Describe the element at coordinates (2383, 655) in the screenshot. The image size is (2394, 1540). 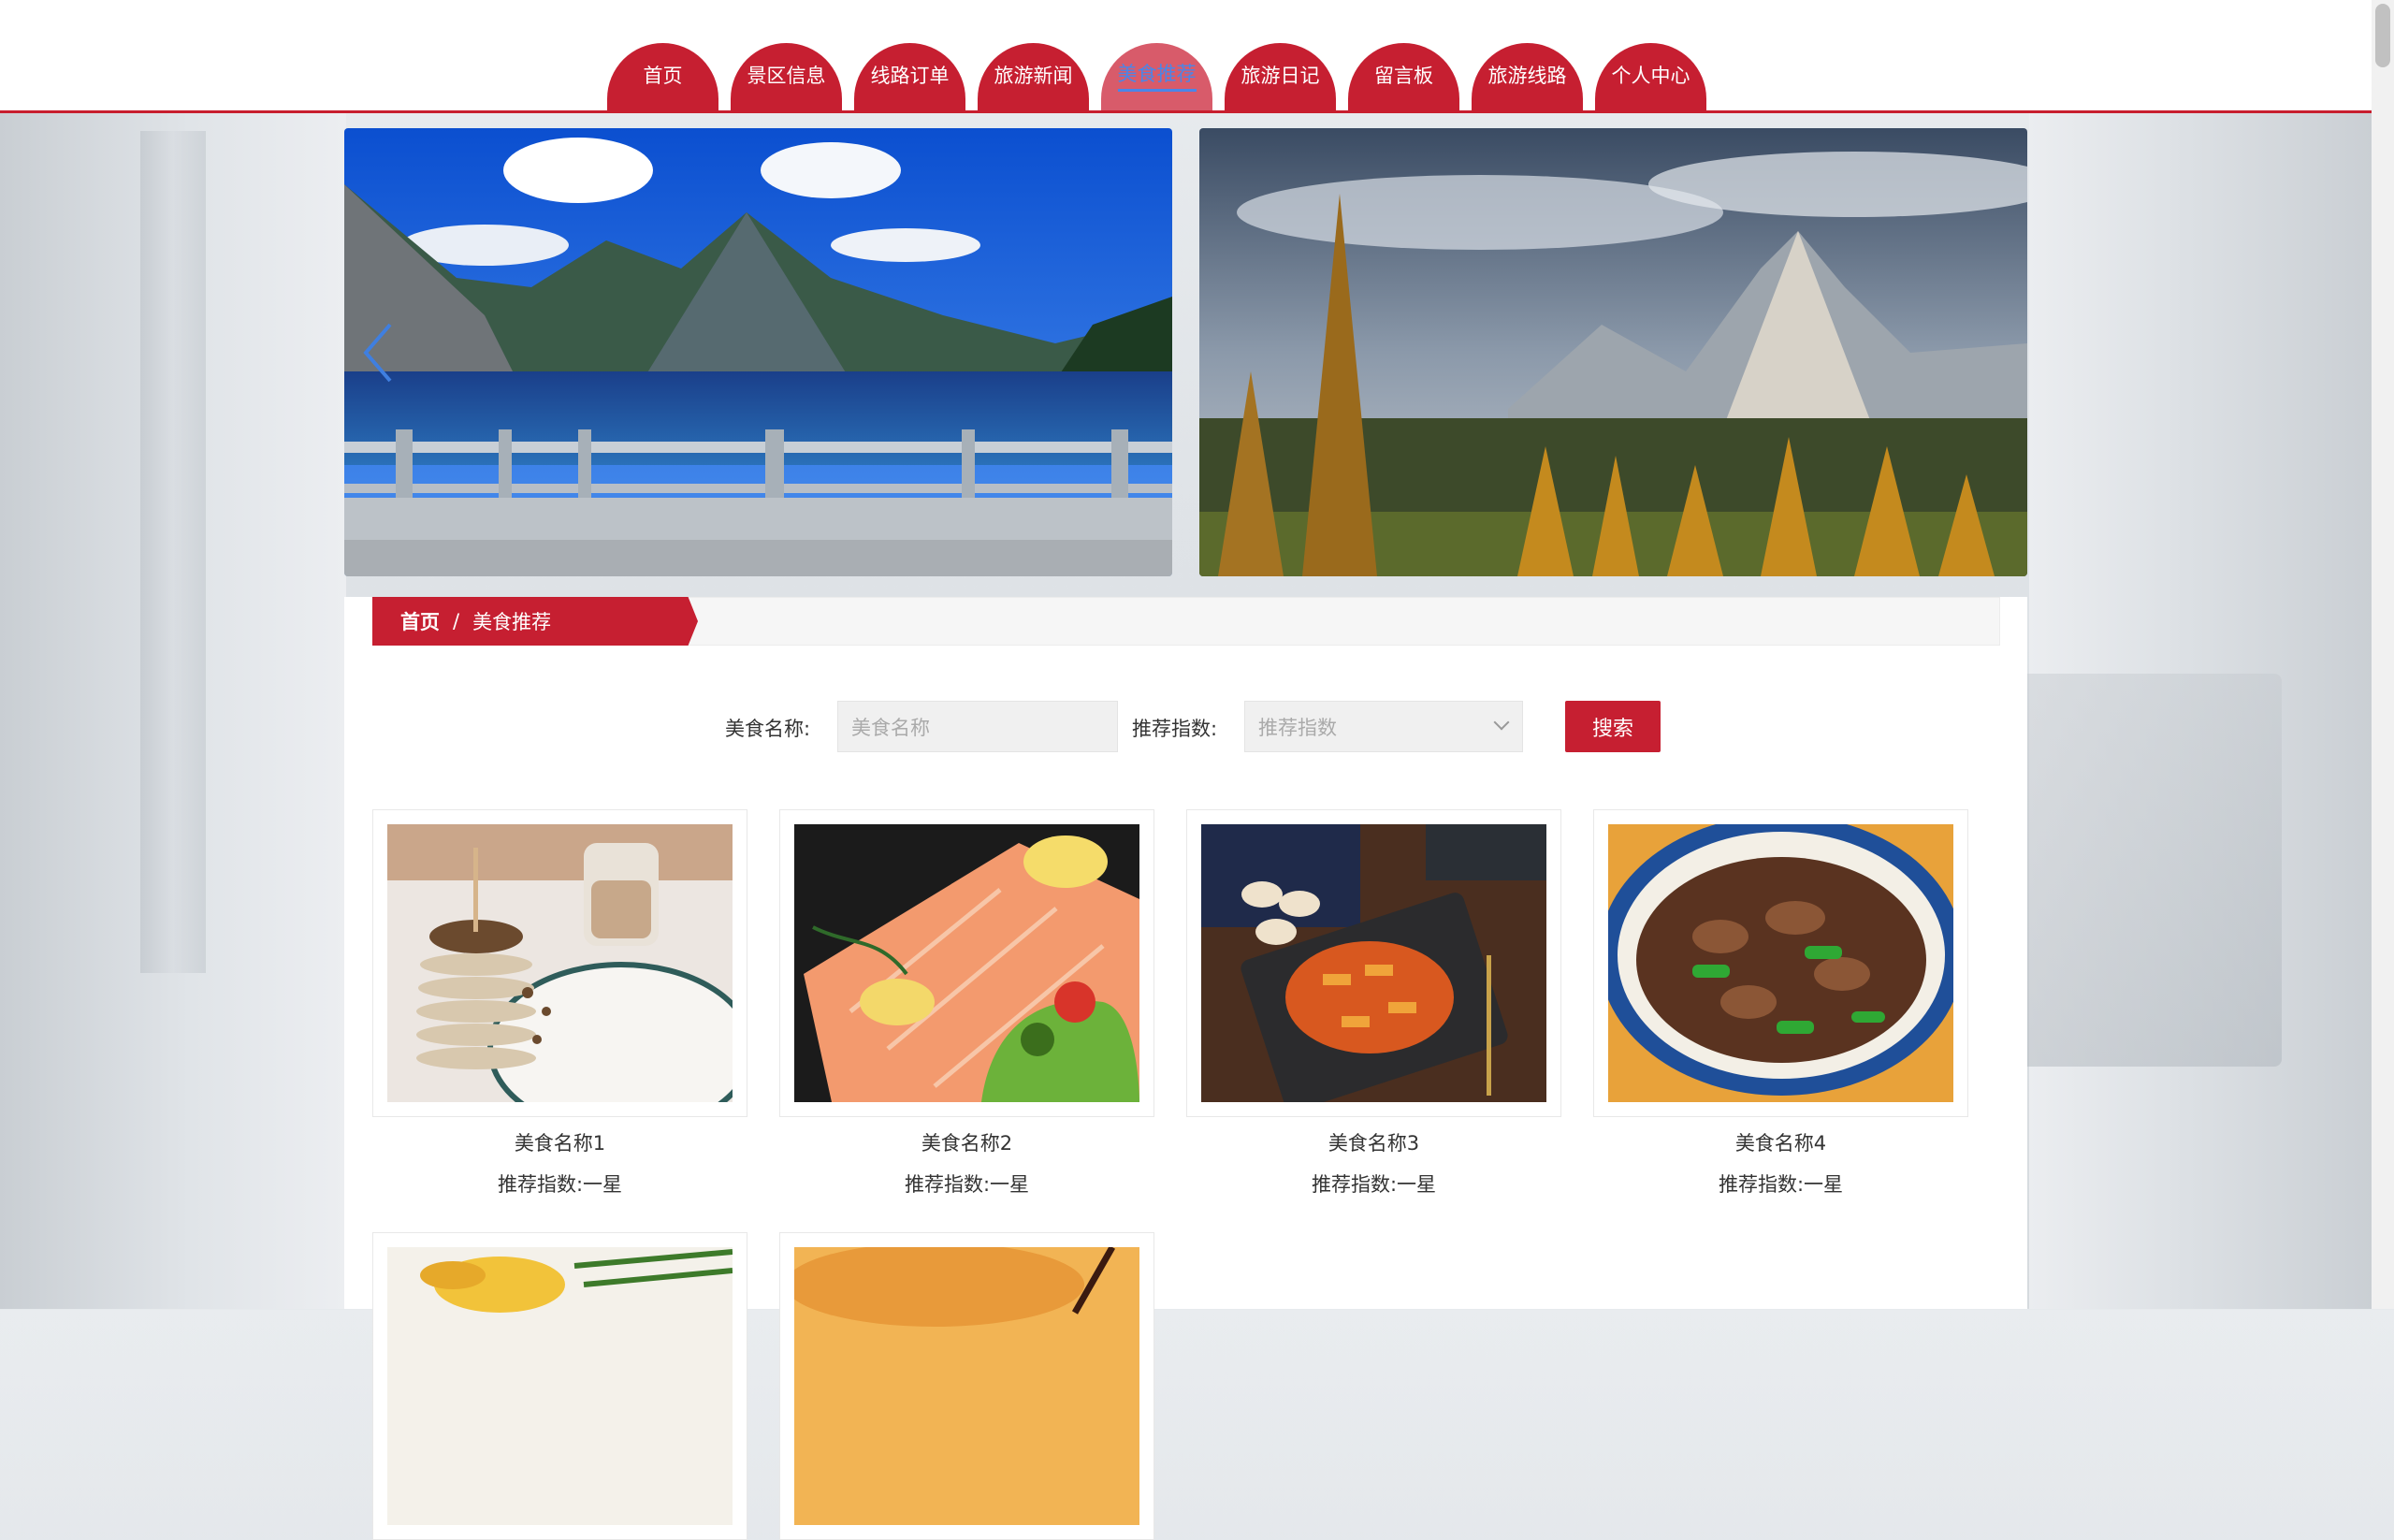
I see `page-scrollbar` at that location.